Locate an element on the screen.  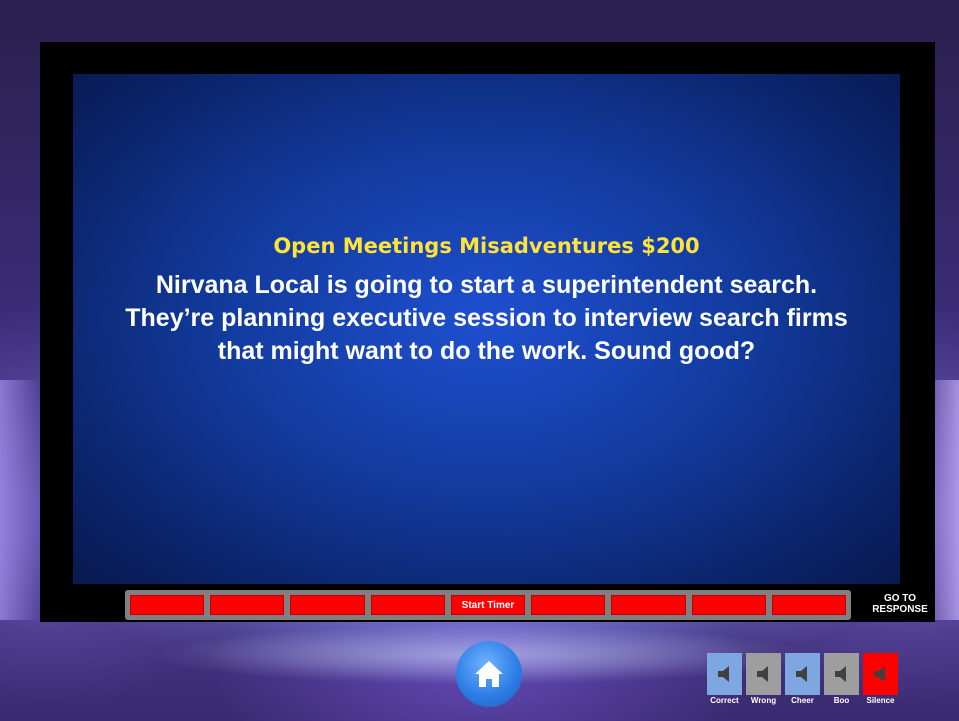
start-timer-button: Start Timer is located at coordinates (488, 605).